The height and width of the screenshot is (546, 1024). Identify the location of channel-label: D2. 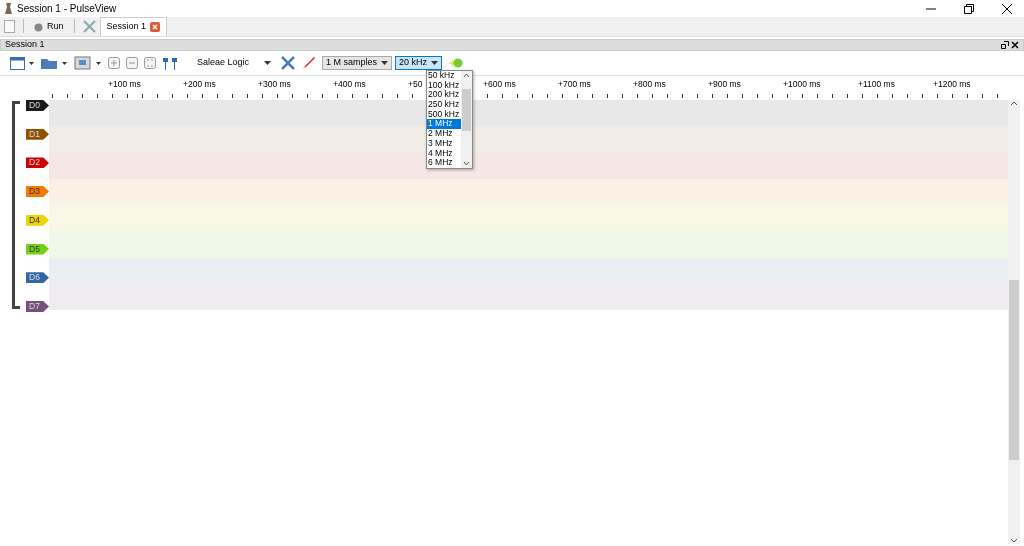
(37, 163).